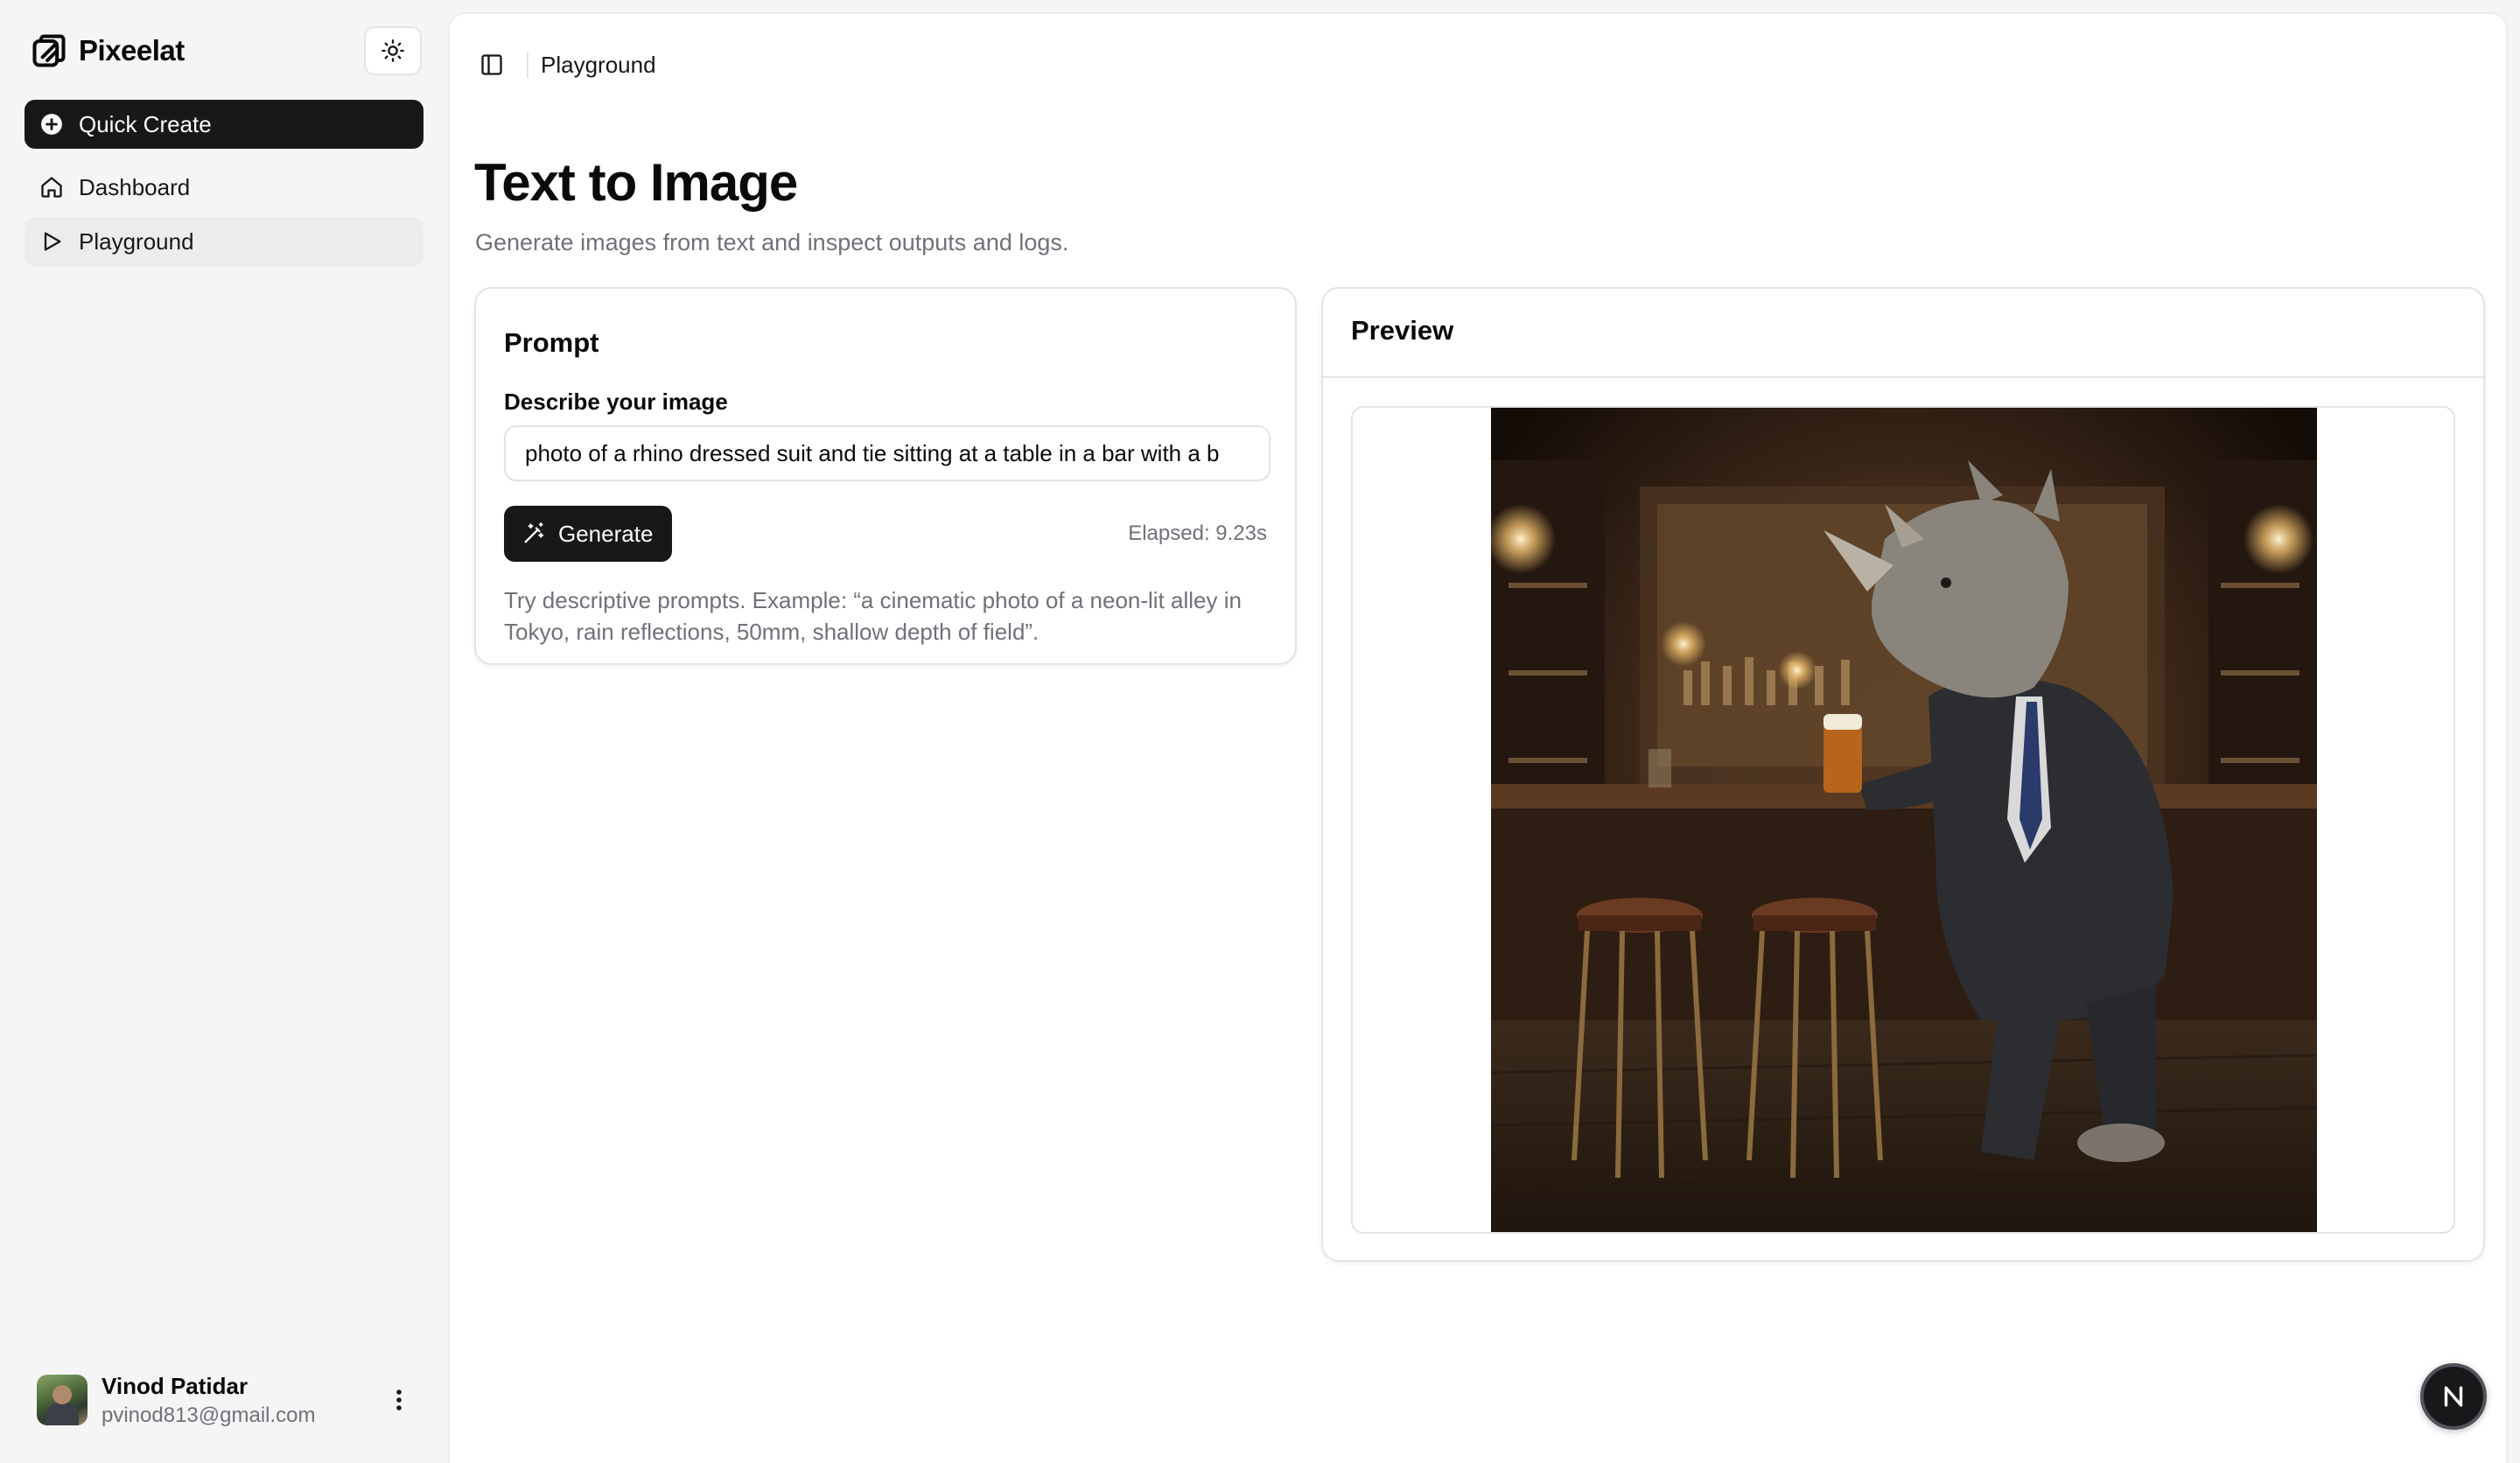  I want to click on preview-card-title: Preview, so click(1402, 330).